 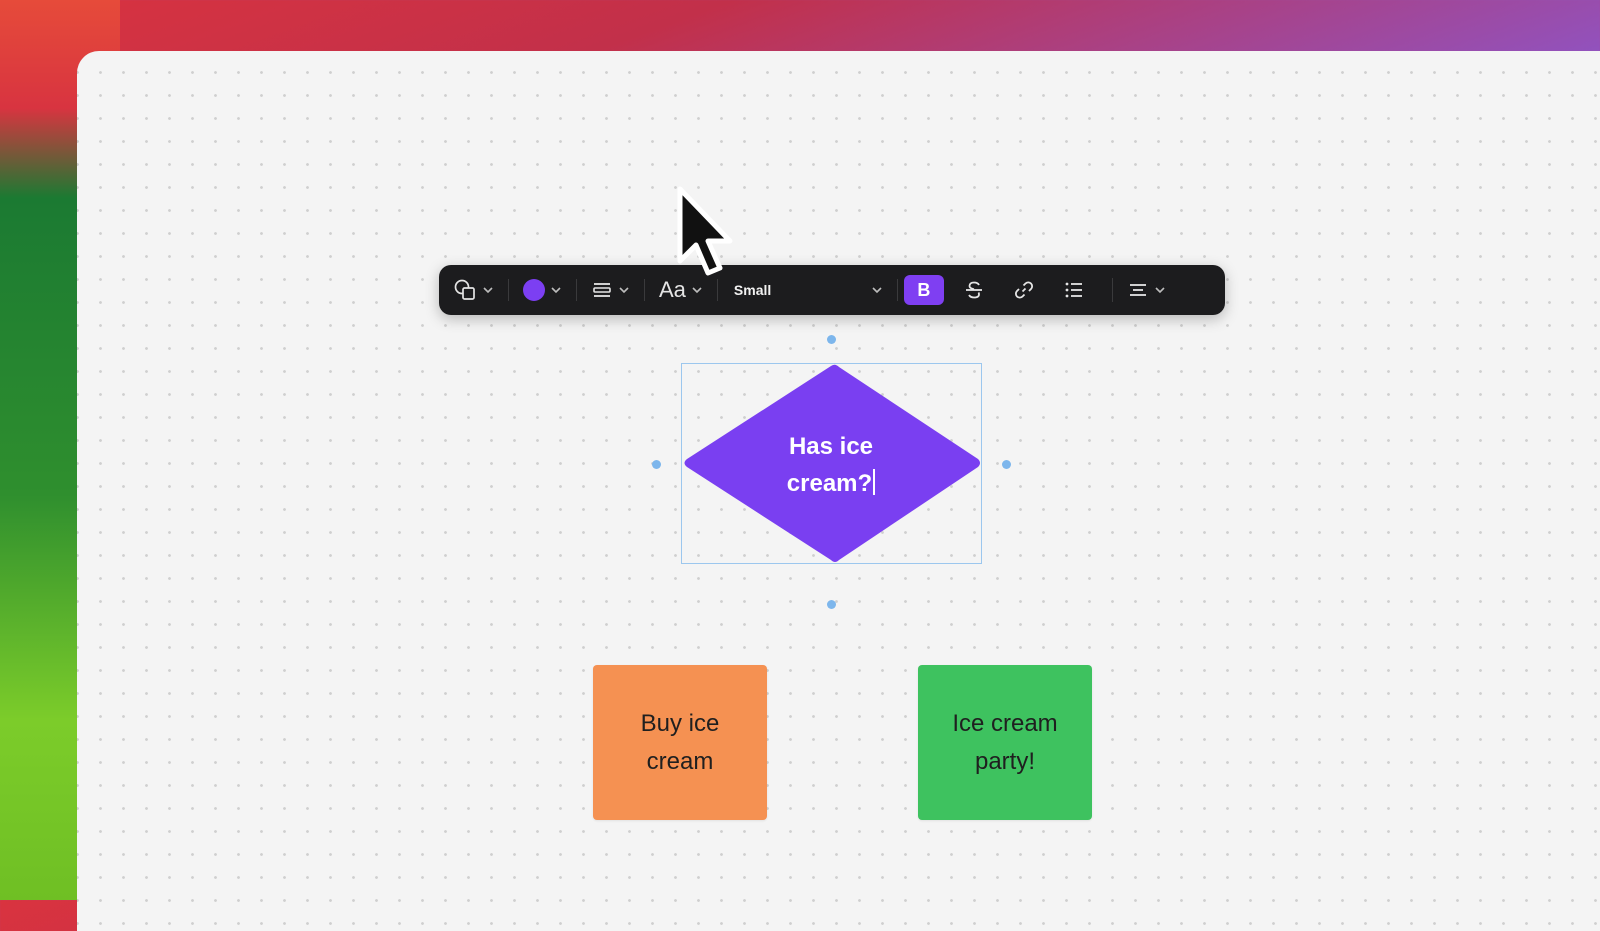 I want to click on selection-box, so click(x=831, y=463).